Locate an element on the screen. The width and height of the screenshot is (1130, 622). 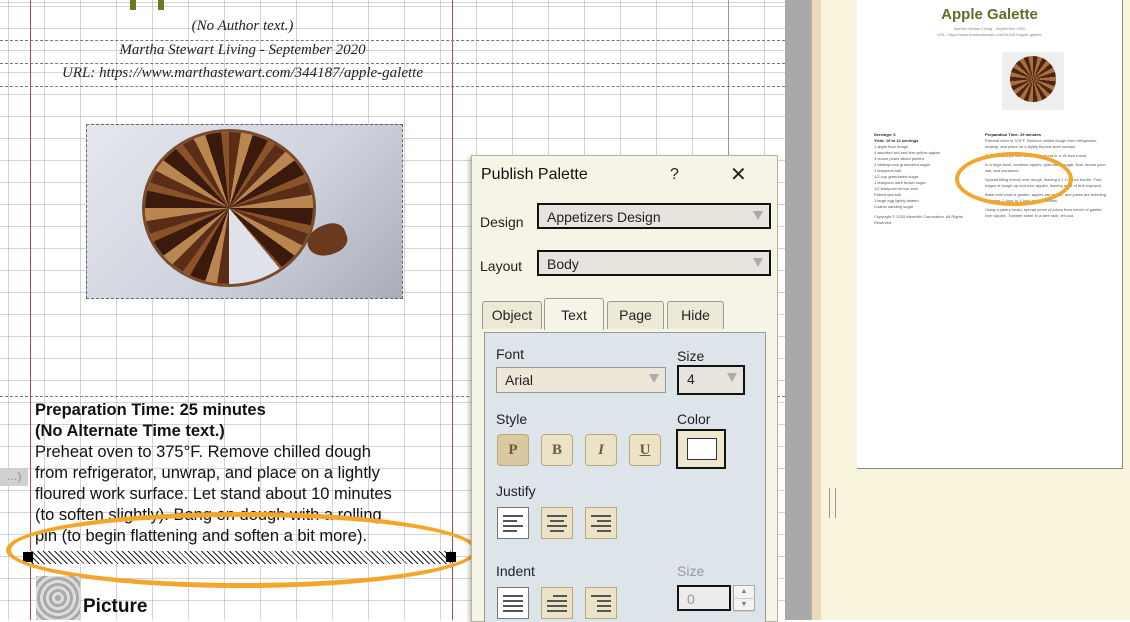
align-left-icon is located at coordinates (513, 525).